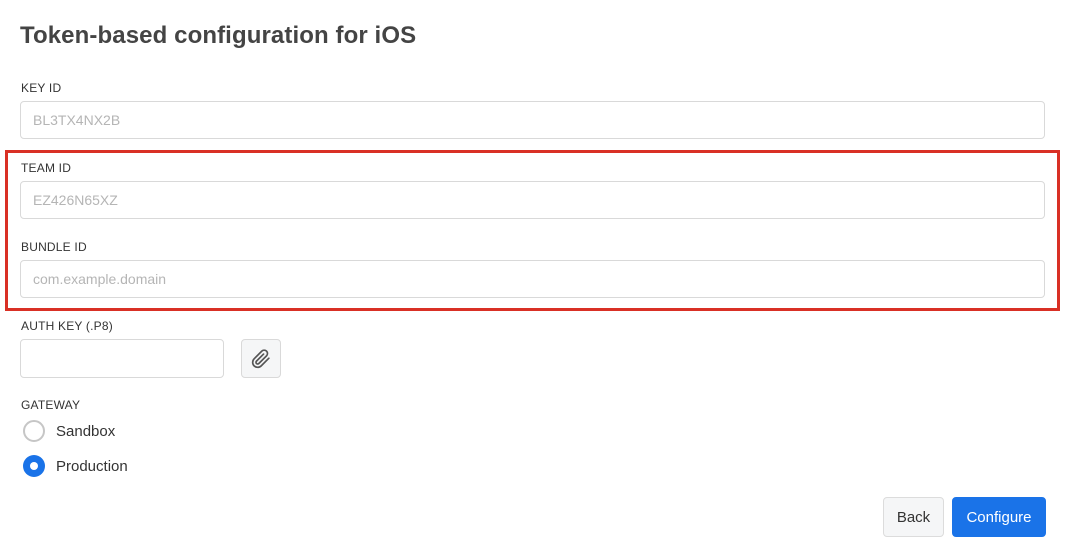 The image size is (1069, 557). I want to click on auth-key-label: AUTH KEY (.P8), so click(67, 326).